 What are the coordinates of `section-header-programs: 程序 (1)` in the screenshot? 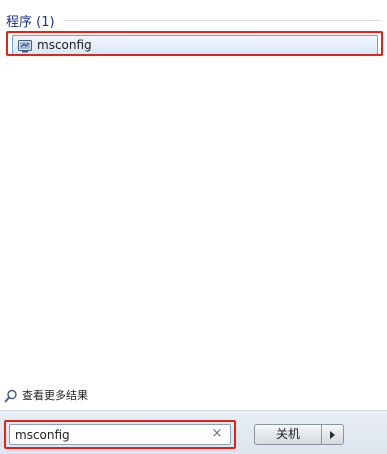 It's located at (193, 20).